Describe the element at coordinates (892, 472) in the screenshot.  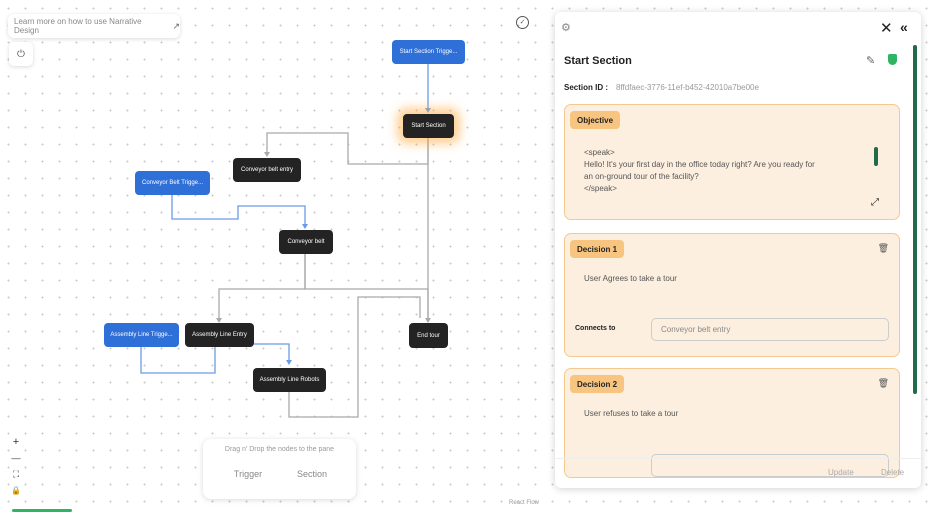
I see `delete-button: Delete` at that location.